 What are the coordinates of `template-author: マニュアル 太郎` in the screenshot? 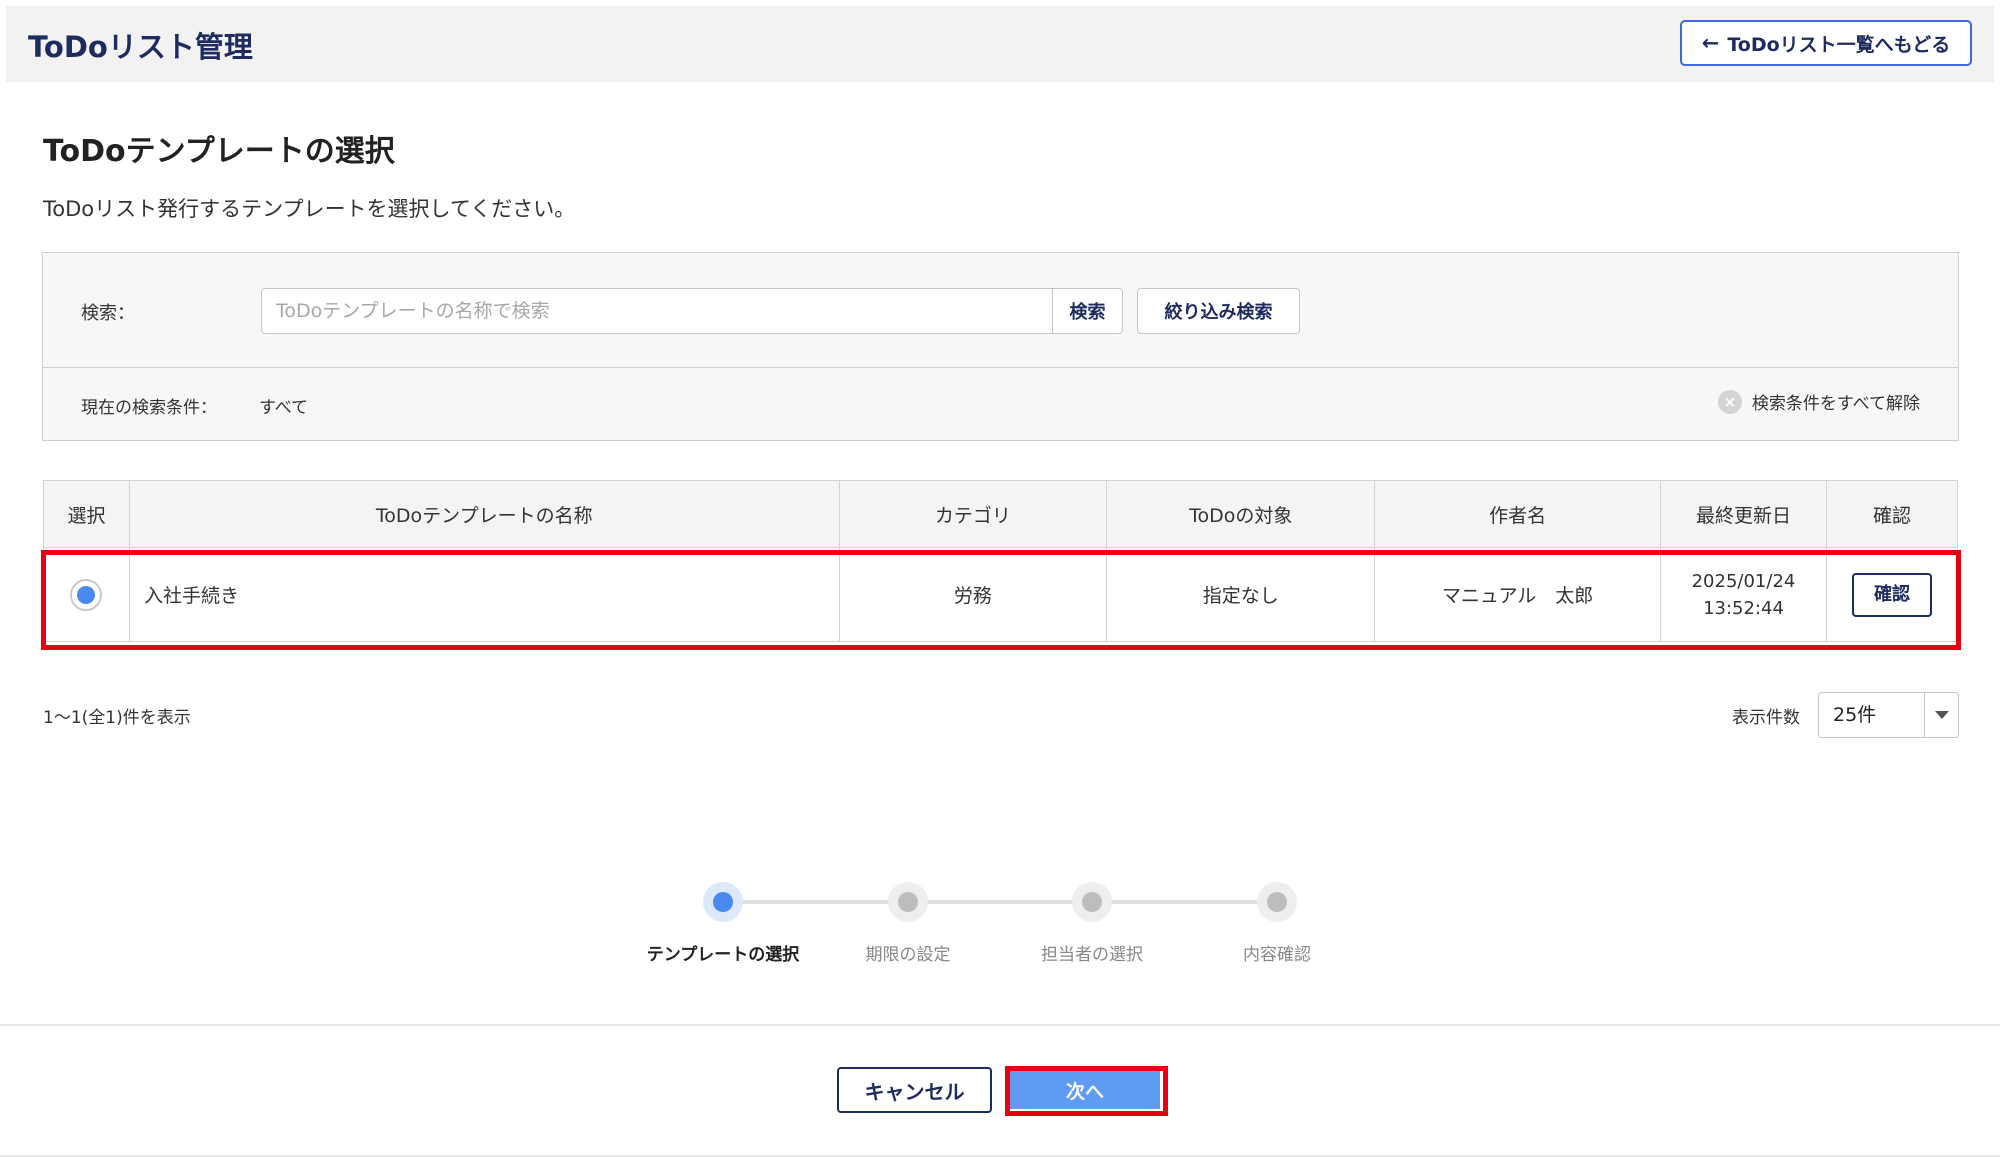 It's located at (1518, 594).